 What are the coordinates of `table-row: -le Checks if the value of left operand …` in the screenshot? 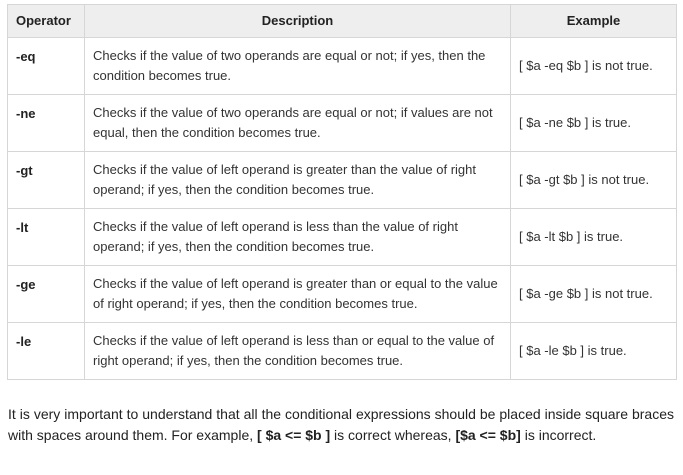 It's located at (342, 351).